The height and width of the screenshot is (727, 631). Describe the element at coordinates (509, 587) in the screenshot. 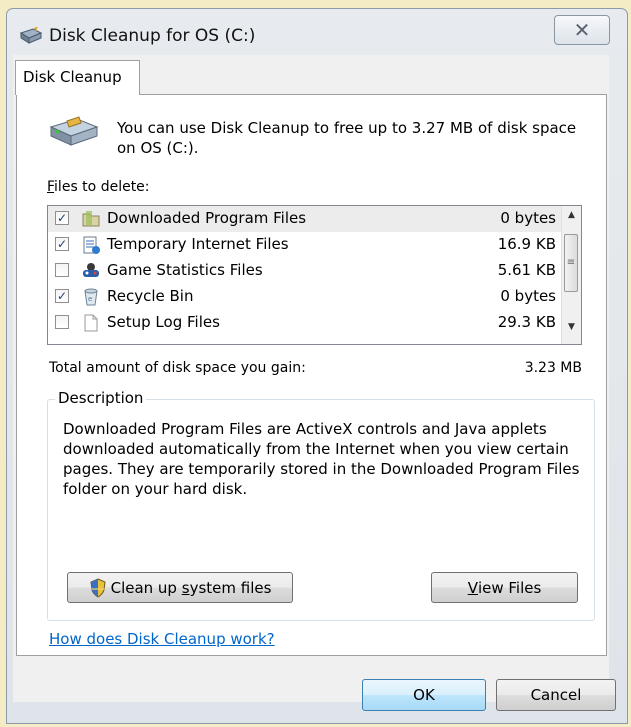

I see `view-label-post: iew Files` at that location.